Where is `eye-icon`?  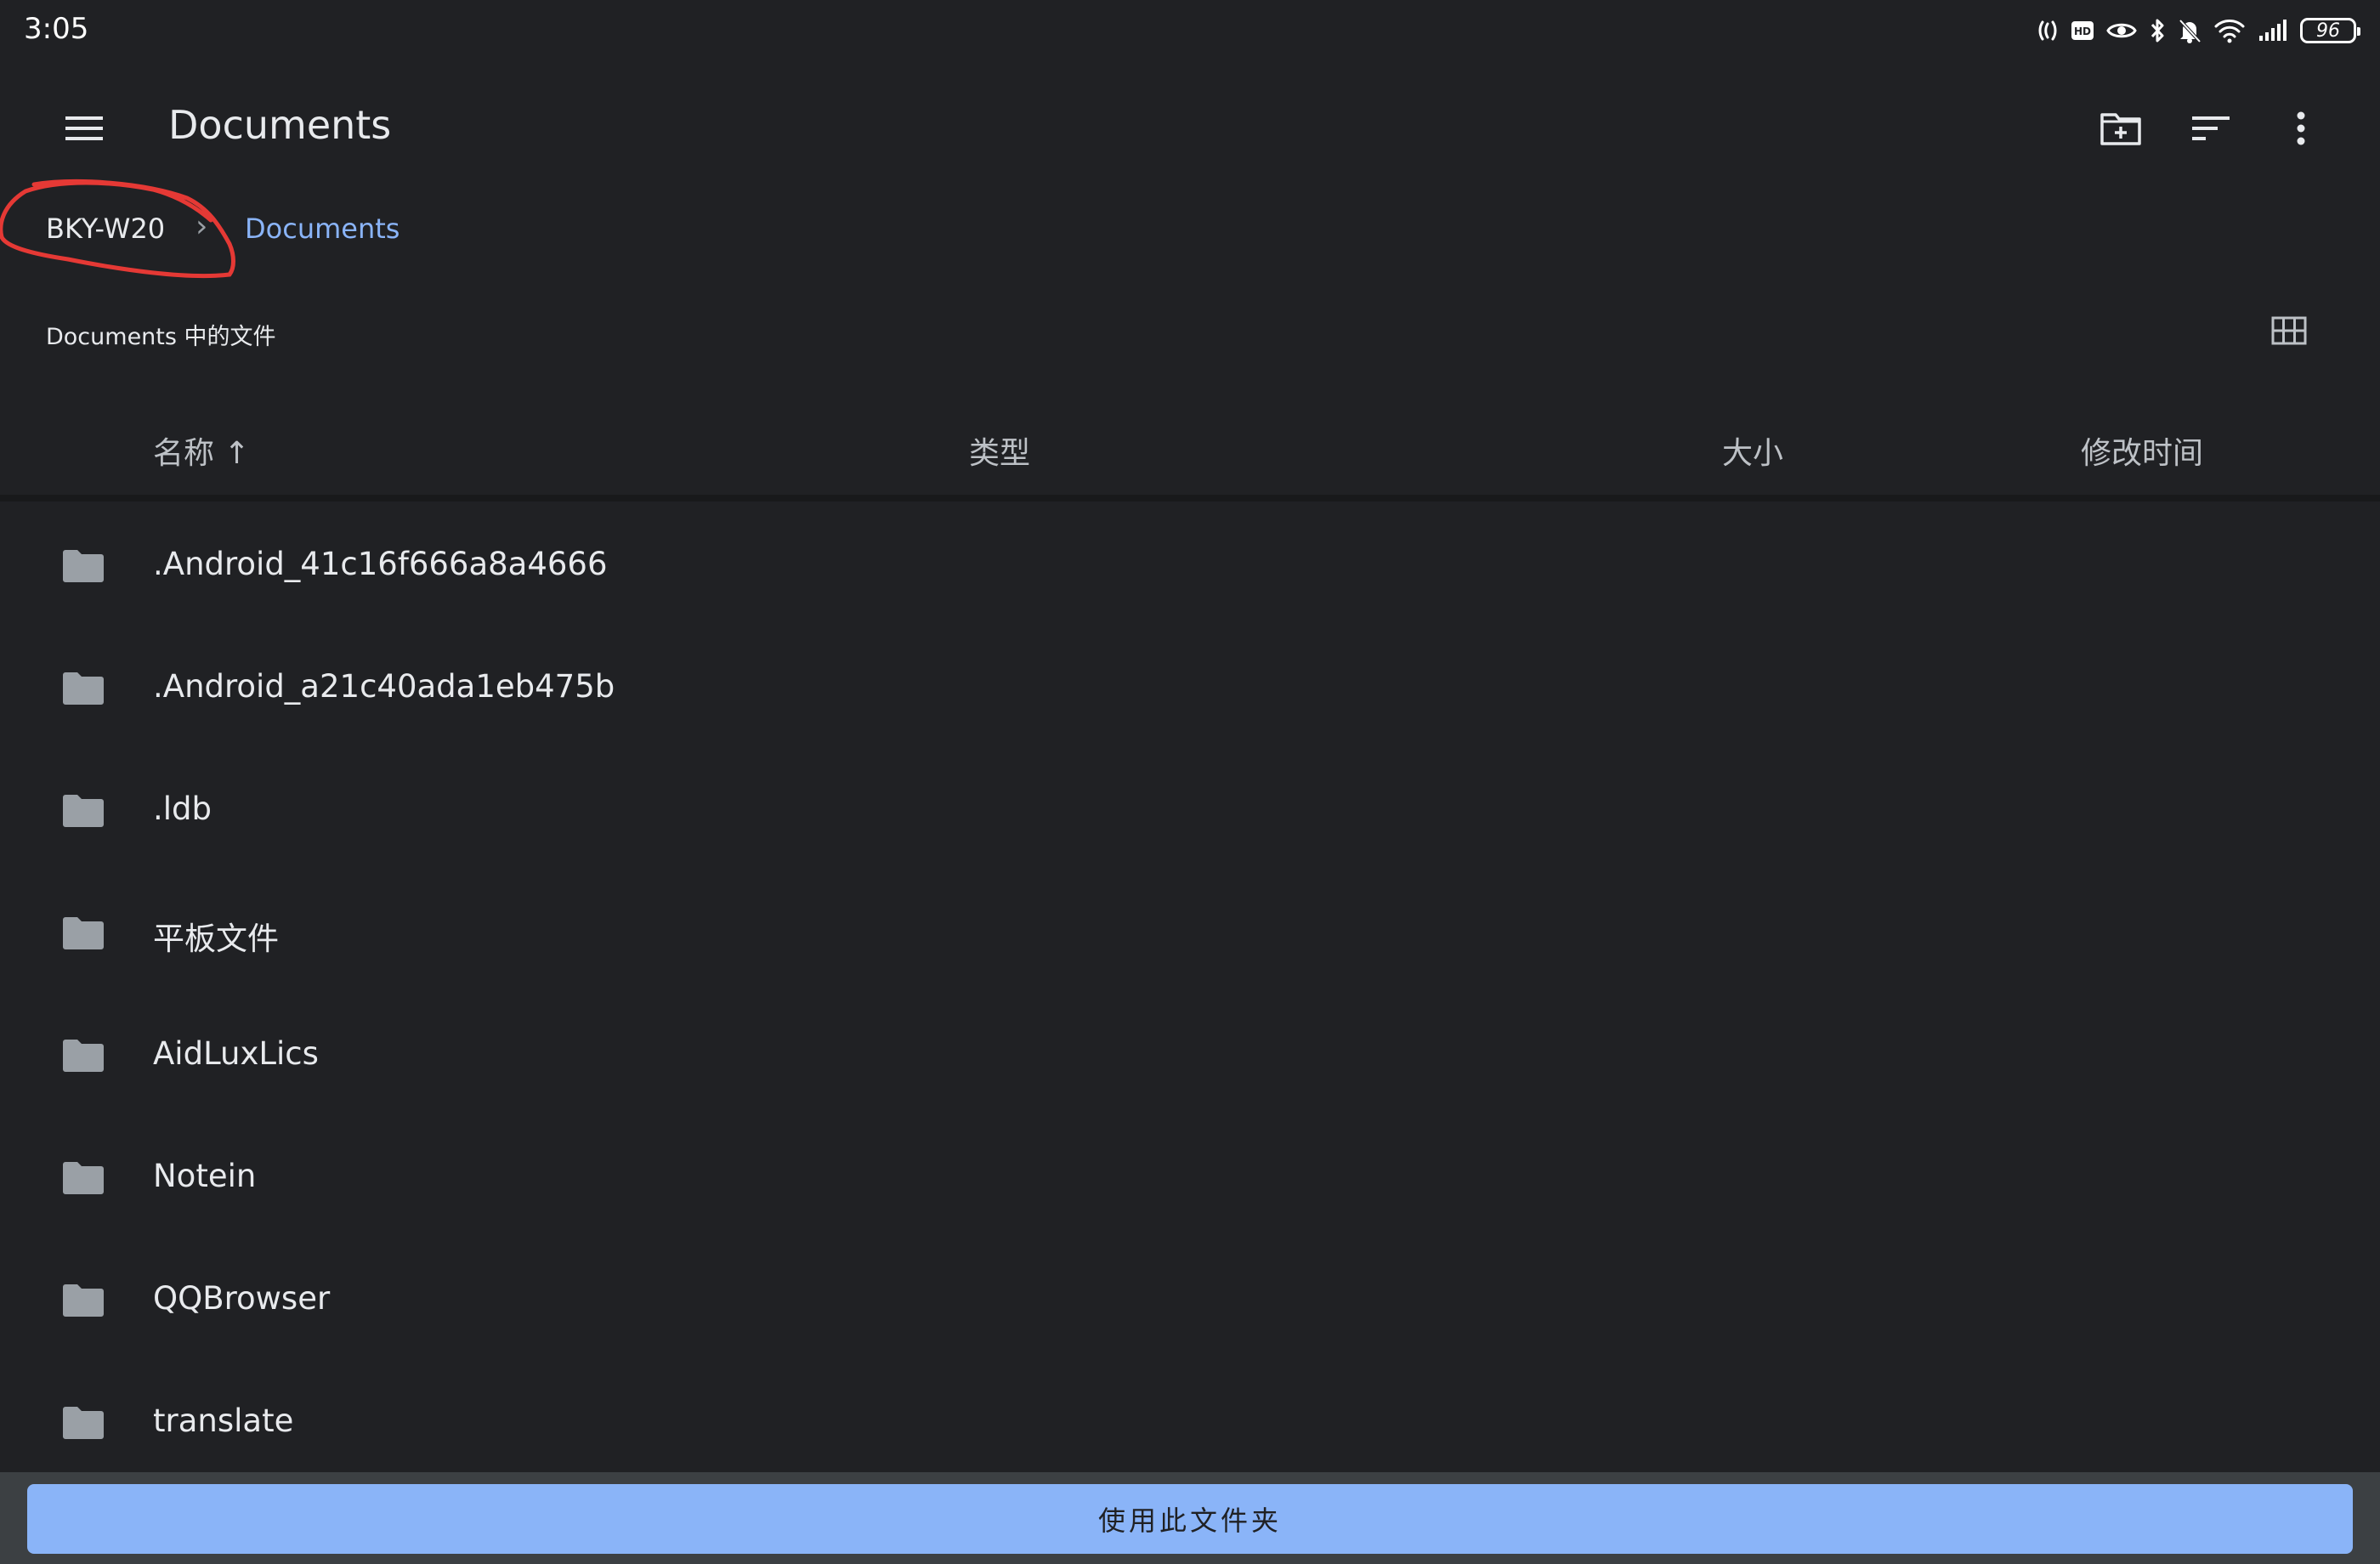 eye-icon is located at coordinates (2121, 30).